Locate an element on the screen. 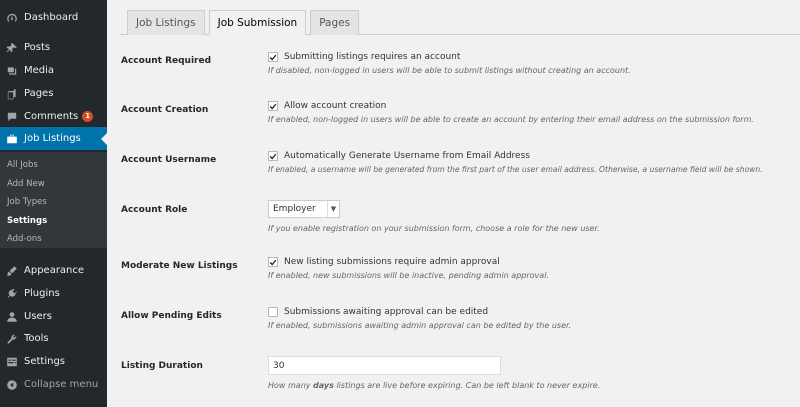  sidebar-item-comments: Comments 1 is located at coordinates (53, 116).